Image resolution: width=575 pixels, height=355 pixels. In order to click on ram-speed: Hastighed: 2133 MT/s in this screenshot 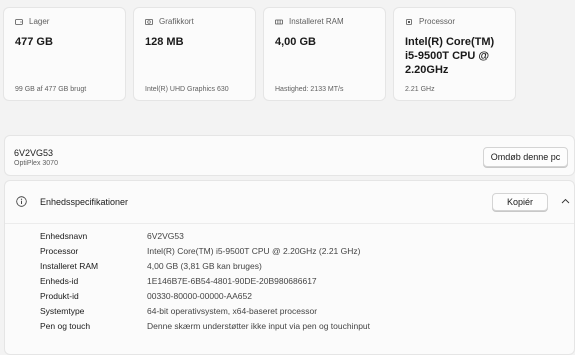, I will do `click(309, 89)`.